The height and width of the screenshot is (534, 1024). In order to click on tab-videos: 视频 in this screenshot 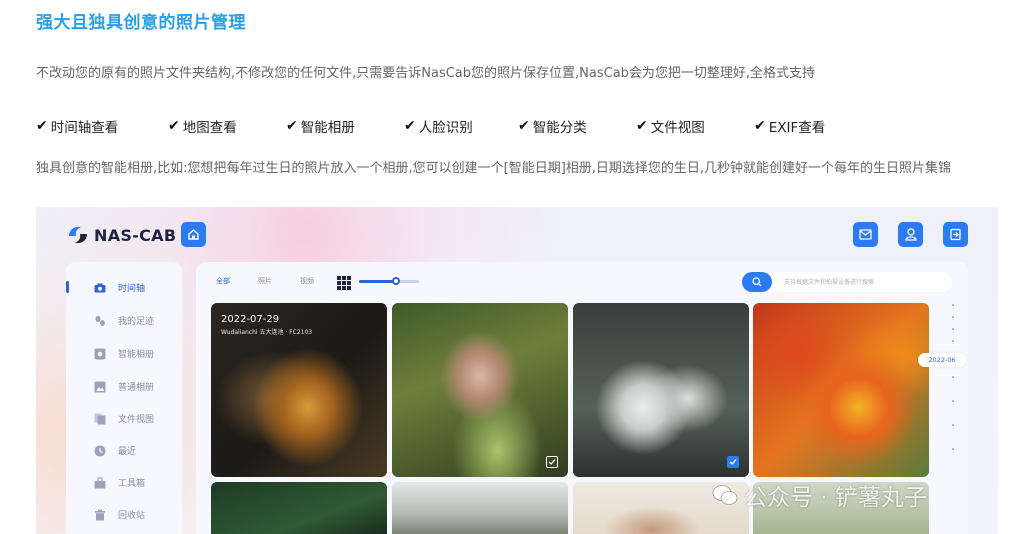, I will do `click(307, 281)`.